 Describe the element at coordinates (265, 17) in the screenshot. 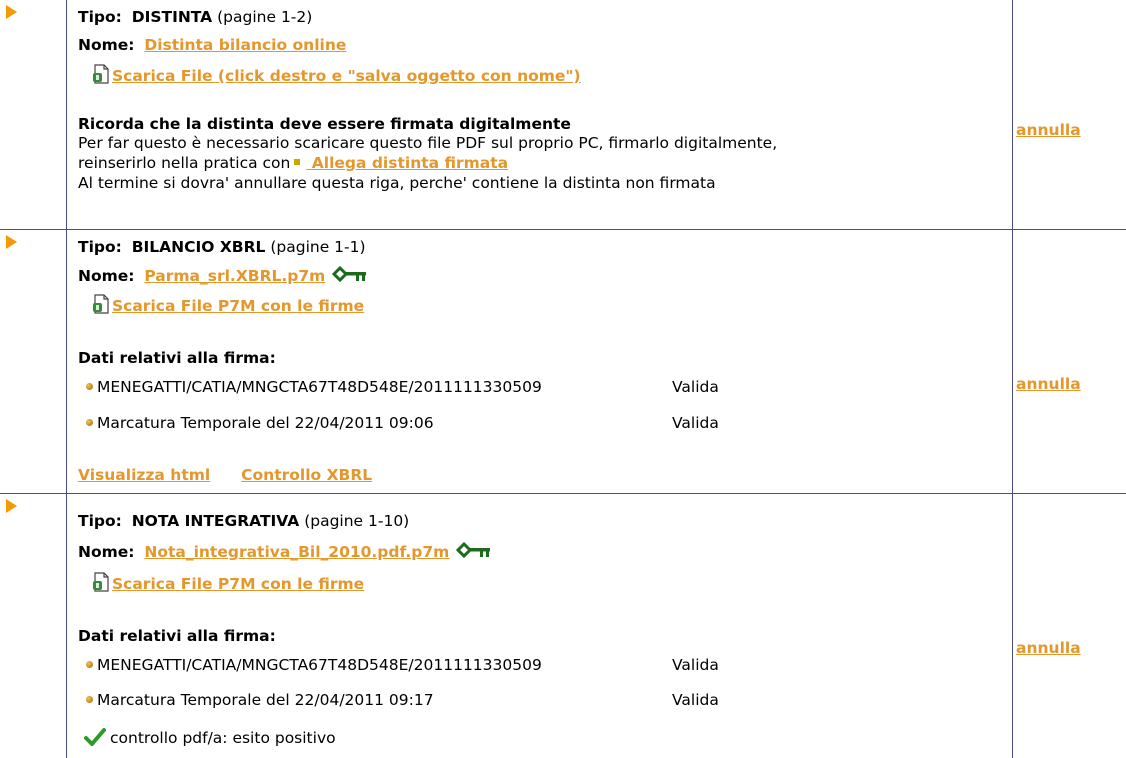

I see `tipo-pages: (pagine 1-2)` at that location.